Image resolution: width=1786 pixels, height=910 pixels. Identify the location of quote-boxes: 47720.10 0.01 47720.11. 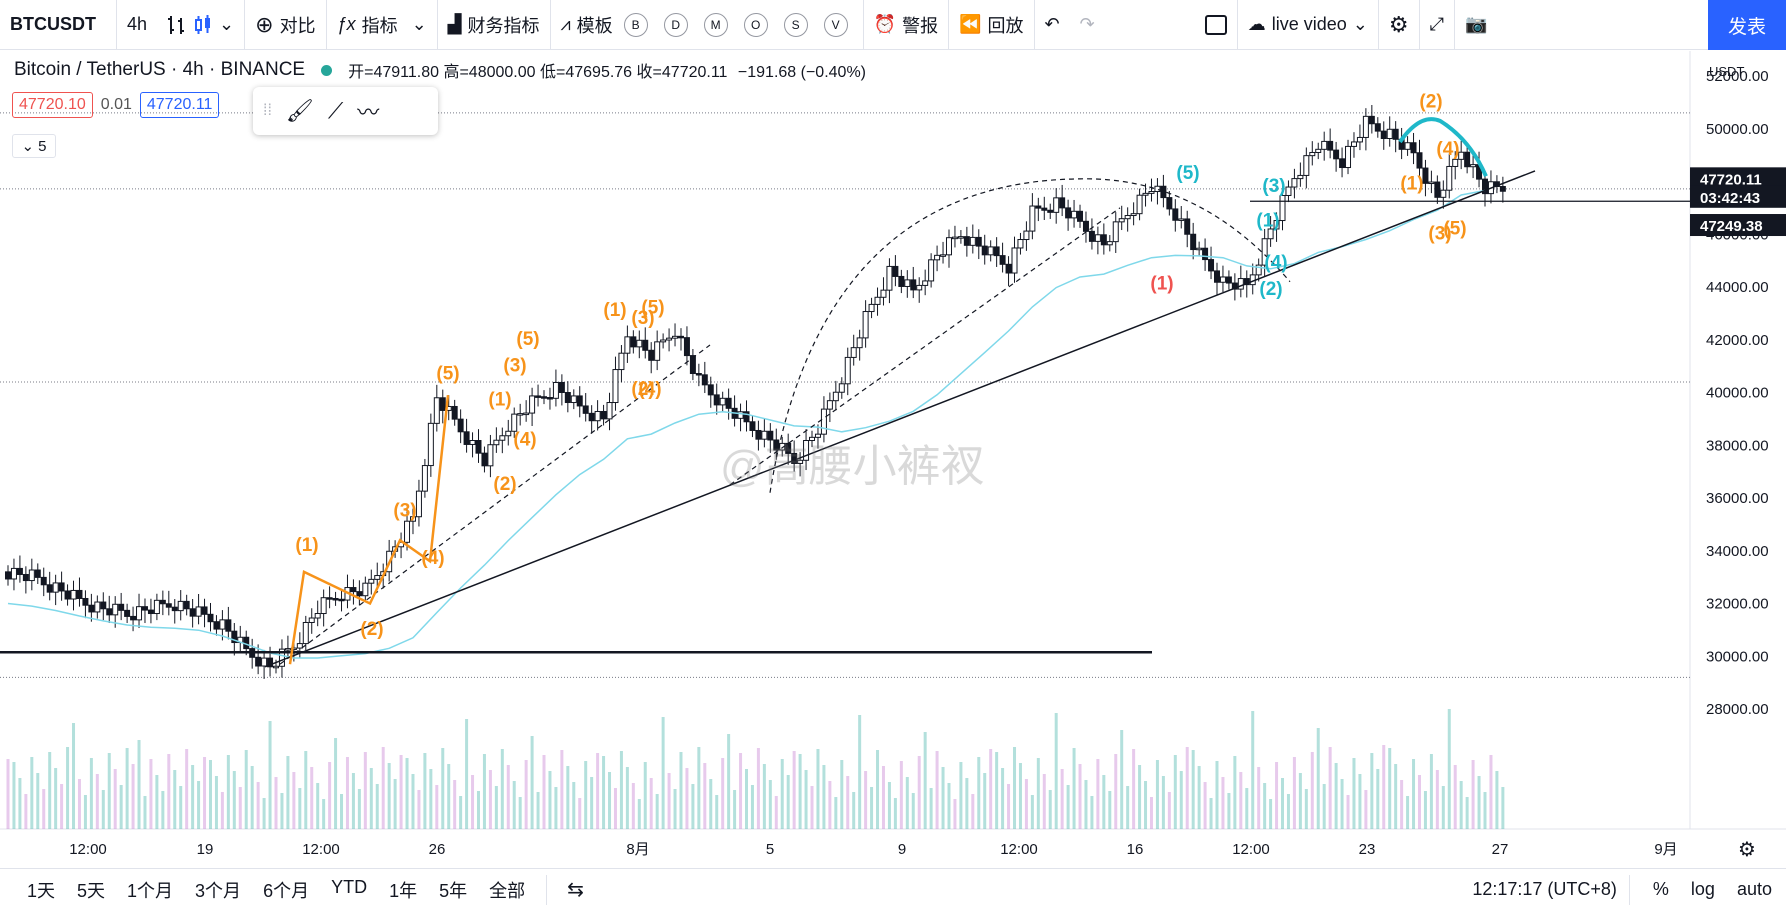
(116, 105).